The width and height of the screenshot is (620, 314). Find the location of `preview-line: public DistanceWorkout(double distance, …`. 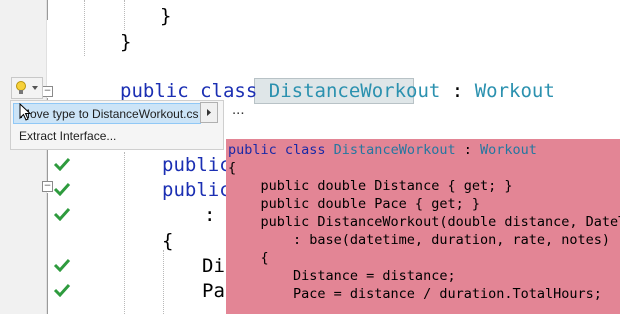

preview-line: public DistanceWorkout(double distance, … is located at coordinates (424, 222).